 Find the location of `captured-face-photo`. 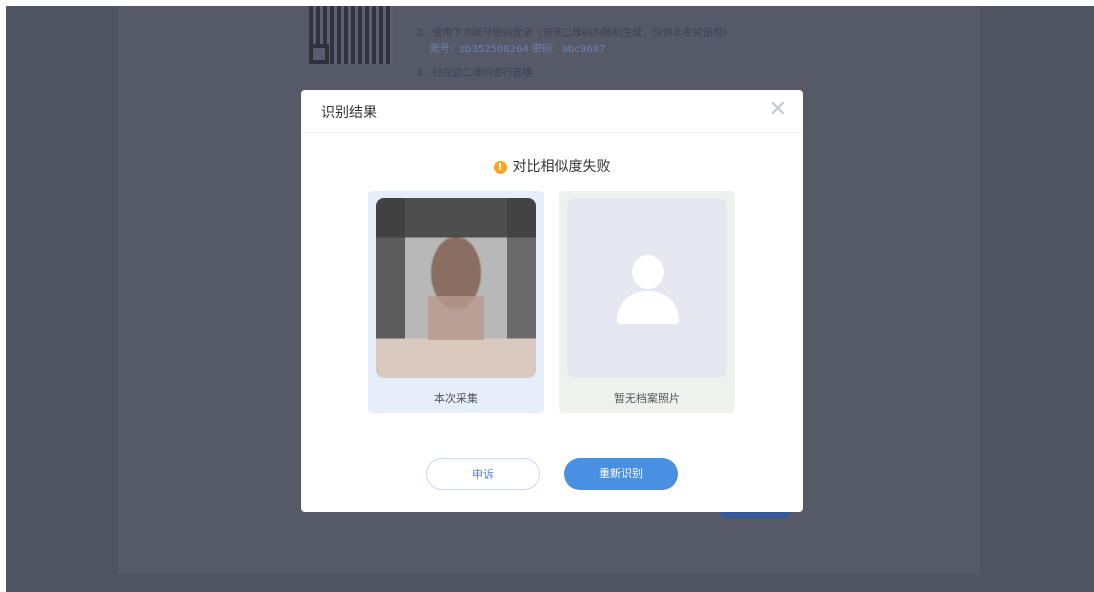

captured-face-photo is located at coordinates (456, 288).